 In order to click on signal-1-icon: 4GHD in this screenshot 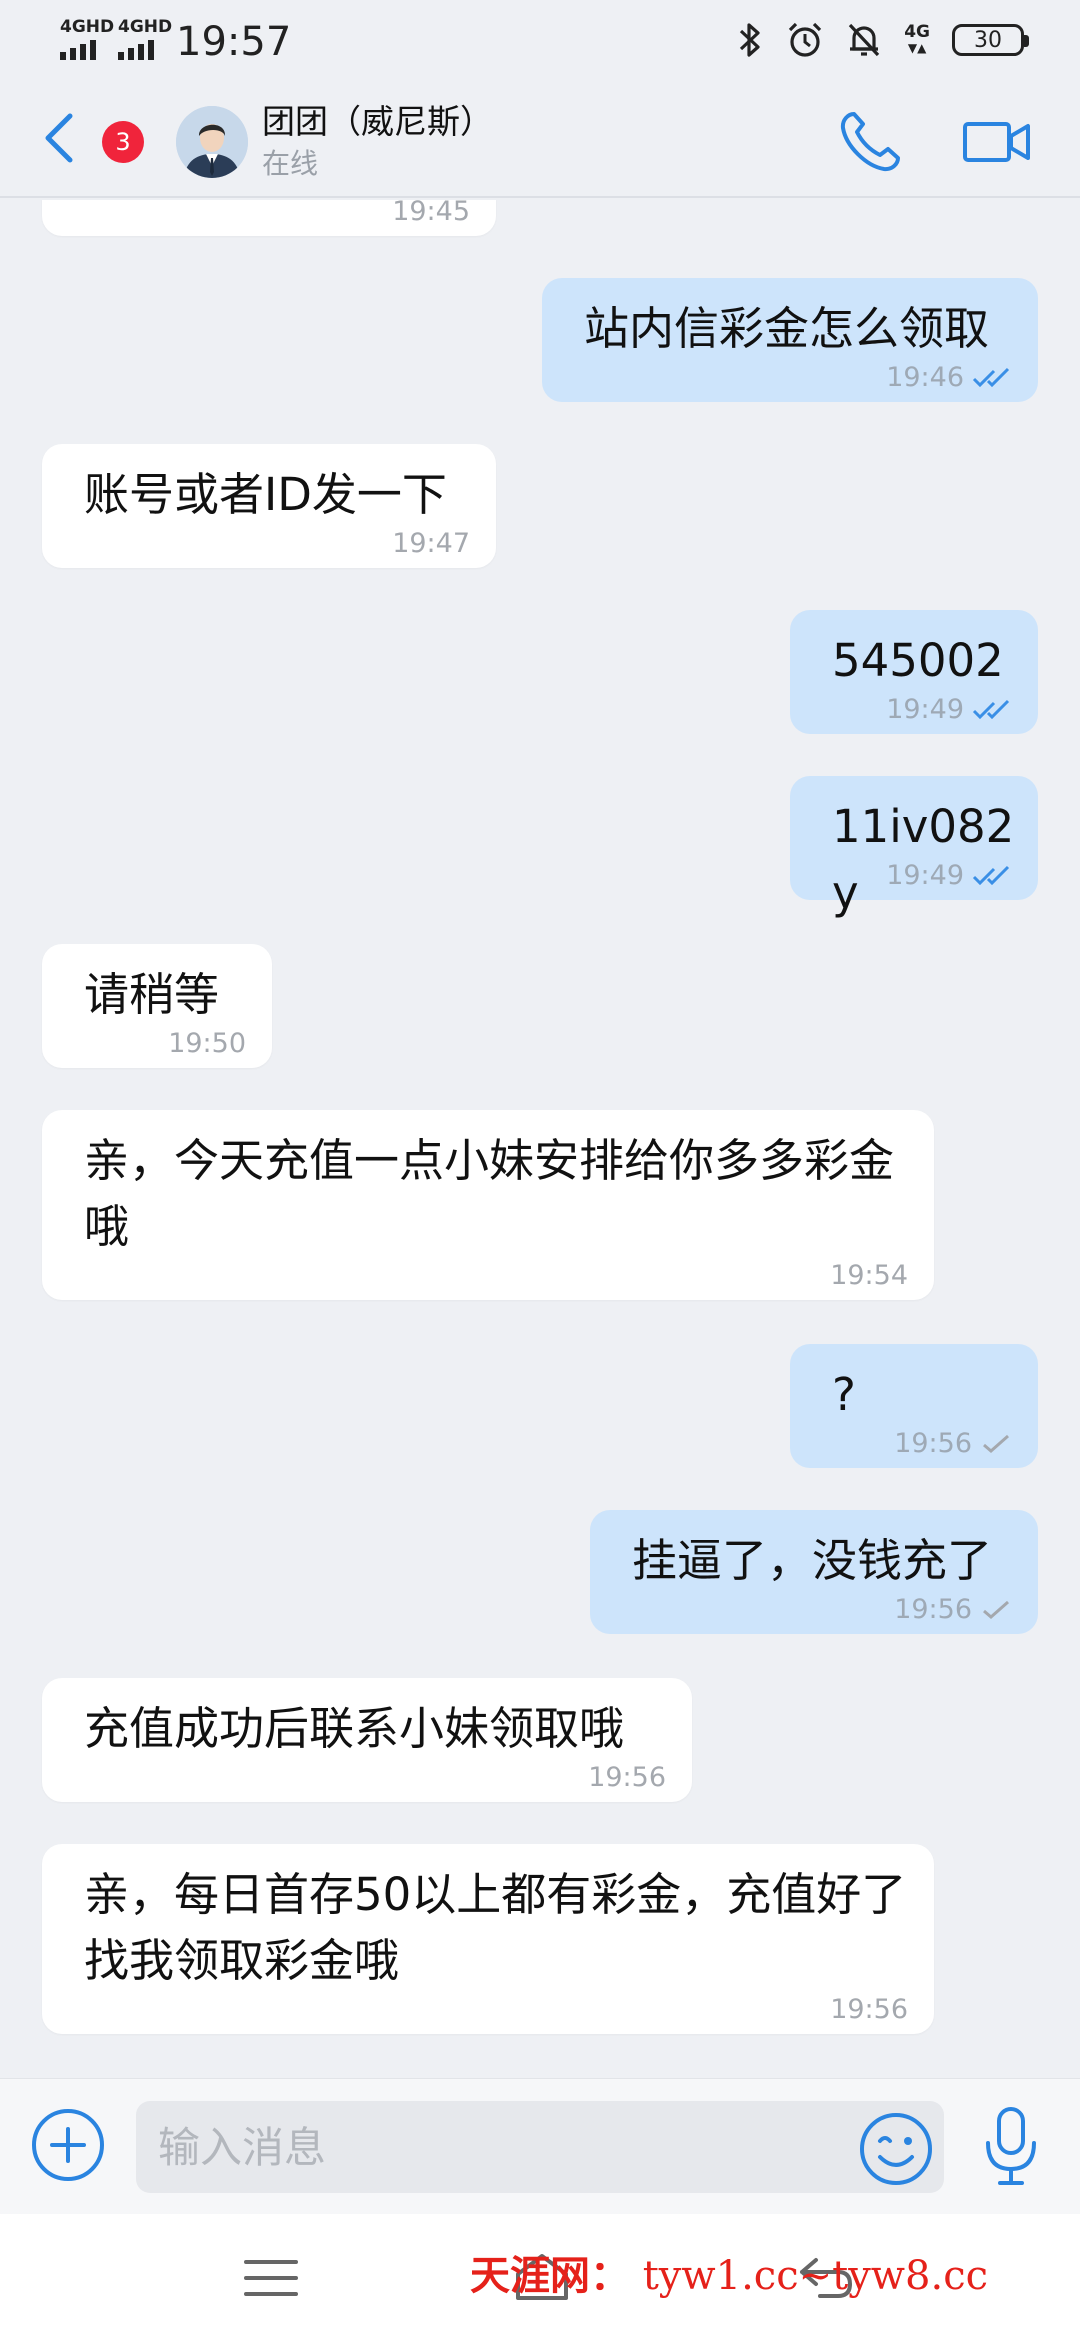, I will do `click(87, 39)`.